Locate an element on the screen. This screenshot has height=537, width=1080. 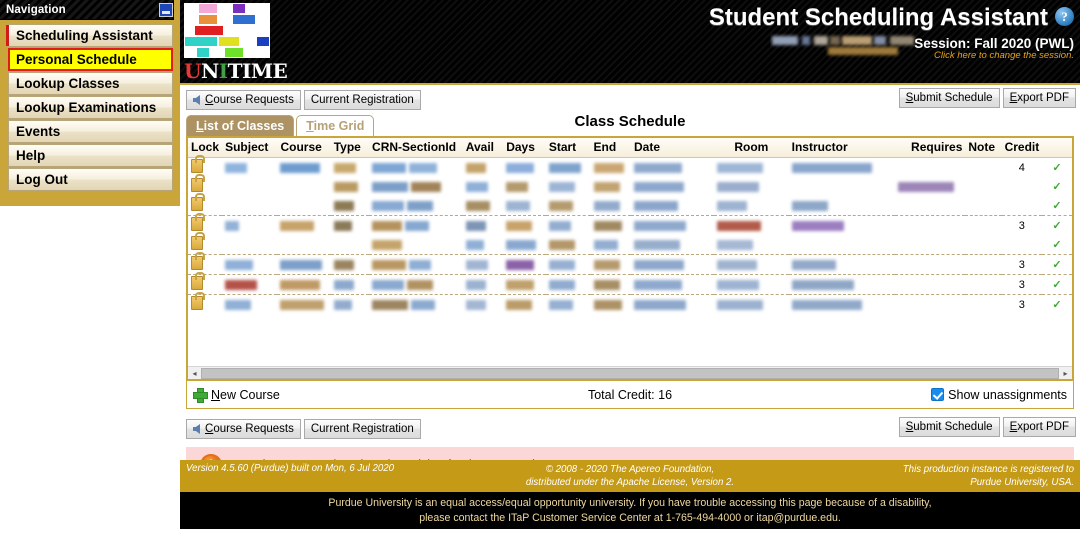
col-course: Course is located at coordinates (304, 148).